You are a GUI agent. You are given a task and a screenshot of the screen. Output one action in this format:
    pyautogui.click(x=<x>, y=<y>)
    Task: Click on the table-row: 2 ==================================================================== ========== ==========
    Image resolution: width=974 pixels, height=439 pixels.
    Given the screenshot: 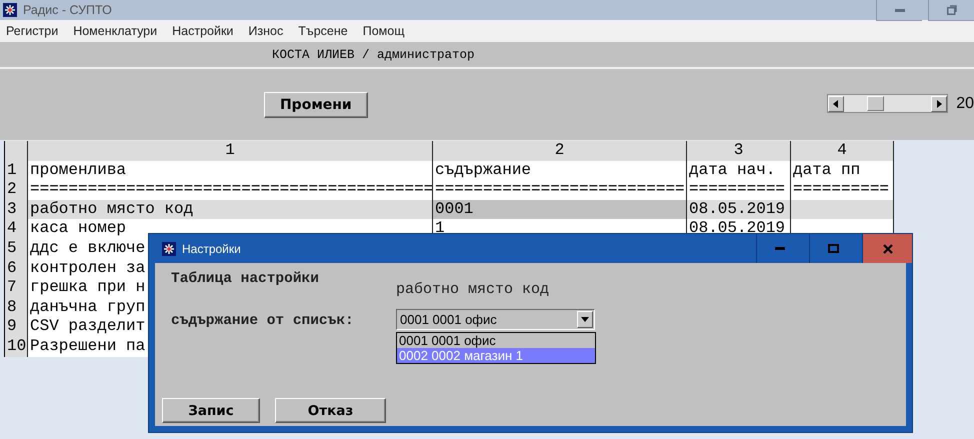 What is the action you would take?
    pyautogui.click(x=449, y=190)
    